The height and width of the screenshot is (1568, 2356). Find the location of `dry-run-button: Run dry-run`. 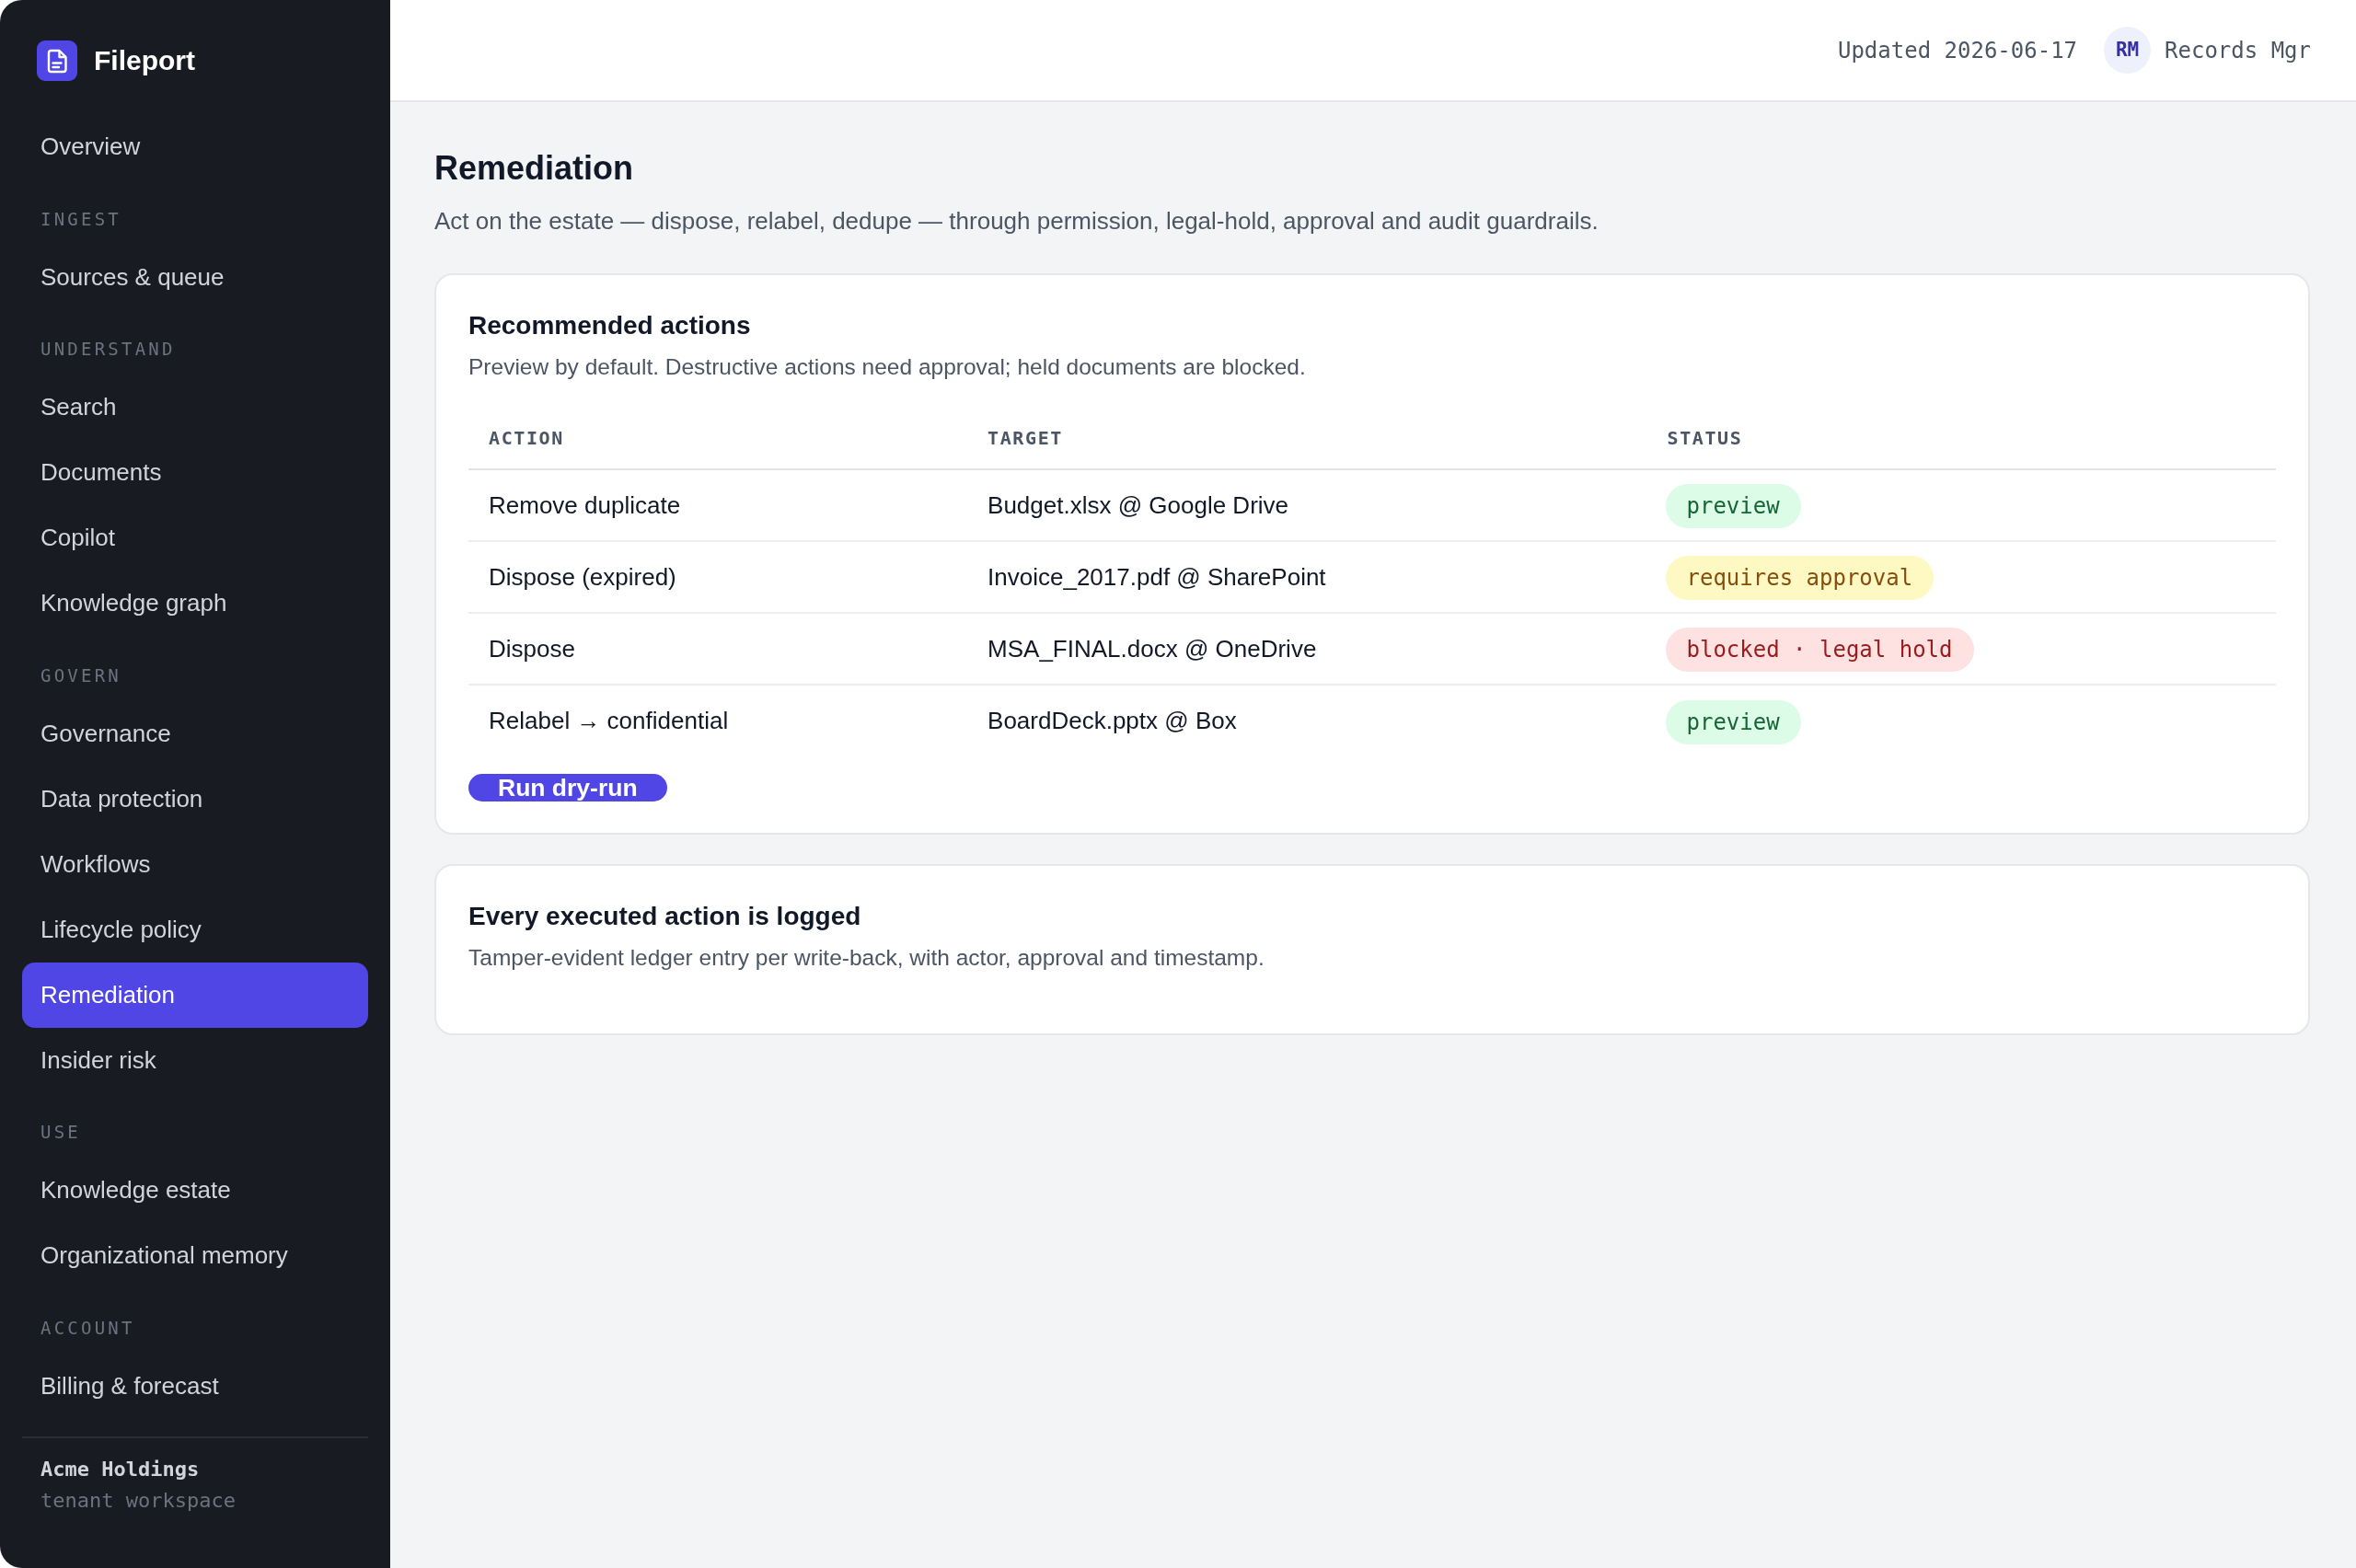

dry-run-button: Run dry-run is located at coordinates (567, 787).